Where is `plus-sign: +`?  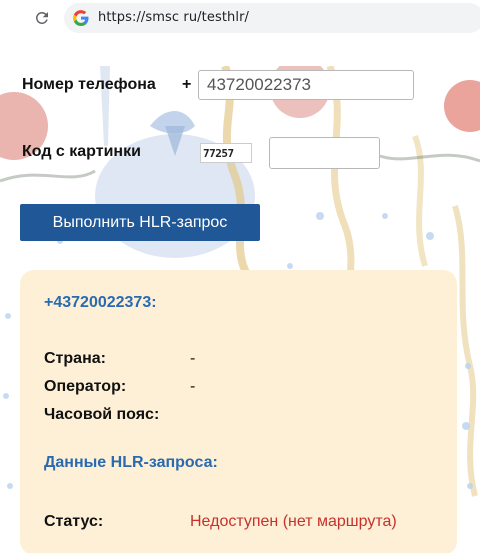 plus-sign: + is located at coordinates (187, 84).